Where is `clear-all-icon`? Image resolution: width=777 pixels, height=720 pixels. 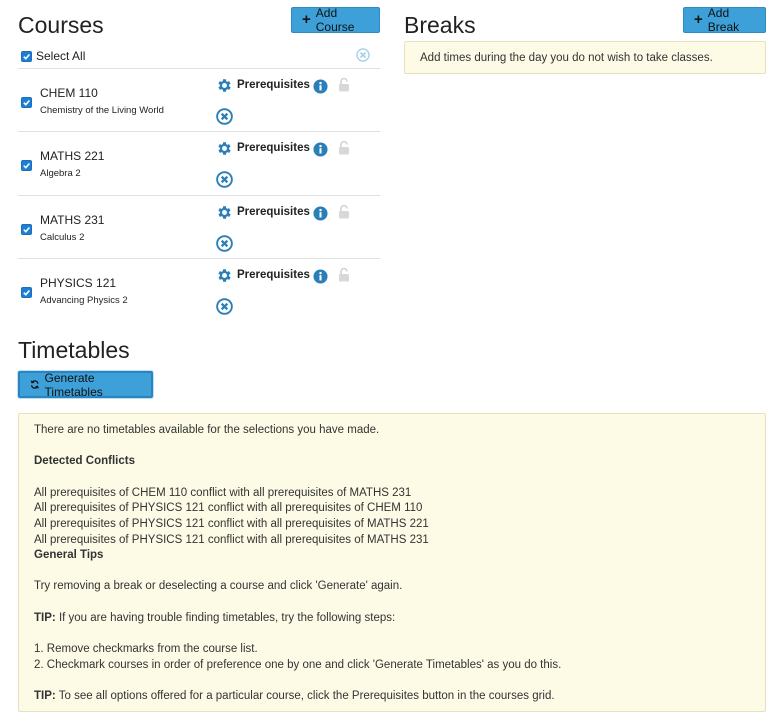 clear-all-icon is located at coordinates (363, 55).